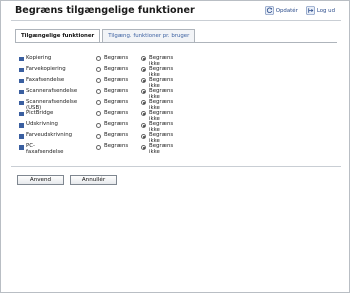 The image size is (350, 293). Describe the element at coordinates (40, 180) in the screenshot. I see `apply-button: Anvend` at that location.